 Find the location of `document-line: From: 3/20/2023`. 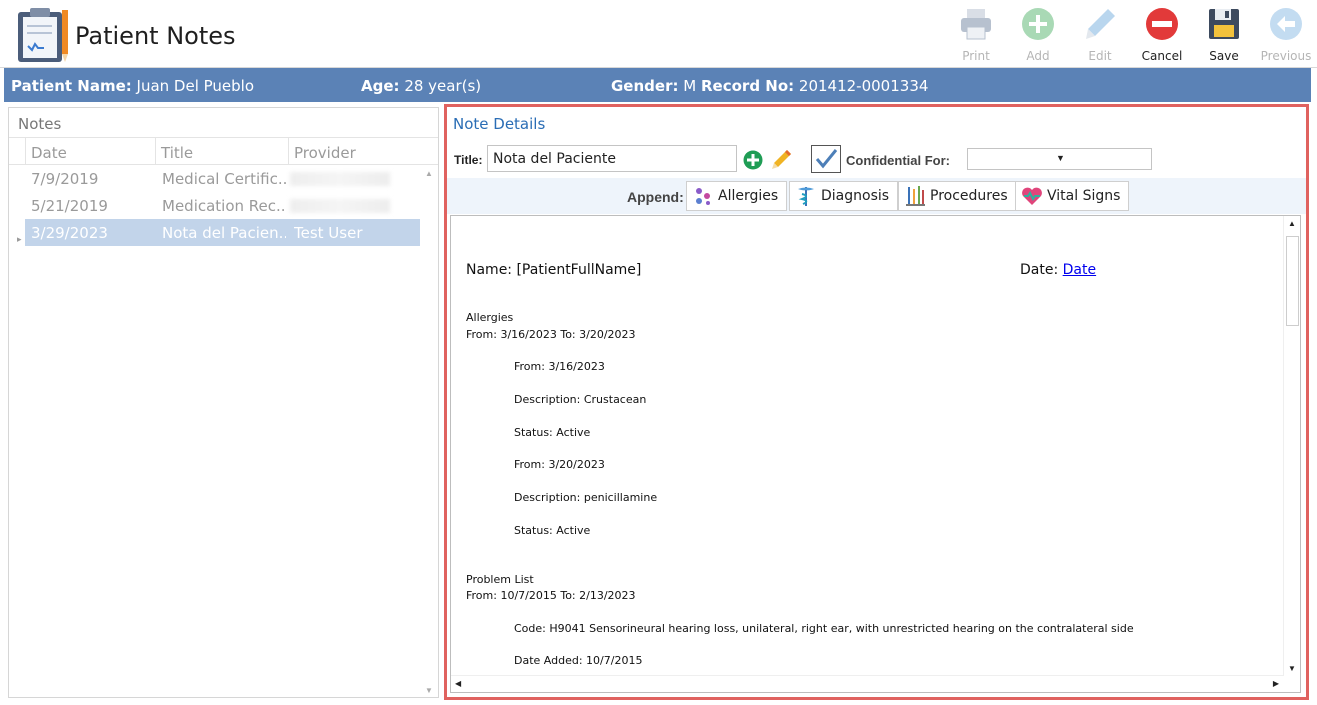

document-line: From: 3/20/2023 is located at coordinates (559, 464).